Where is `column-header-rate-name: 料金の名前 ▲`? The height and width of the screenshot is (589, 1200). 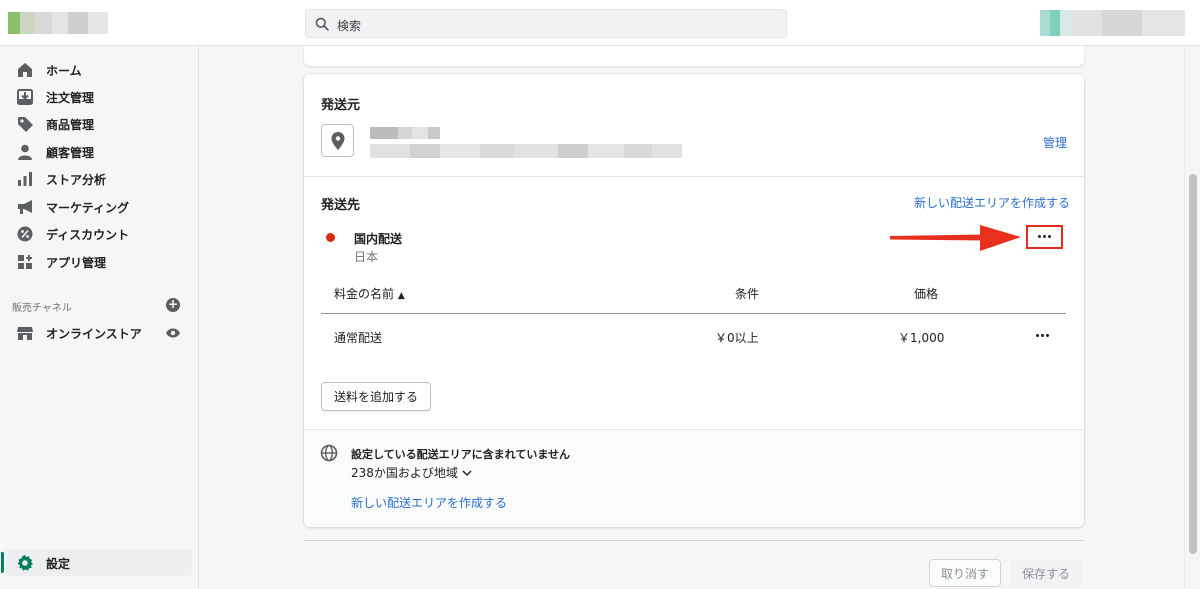 column-header-rate-name: 料金の名前 ▲ is located at coordinates (369, 293).